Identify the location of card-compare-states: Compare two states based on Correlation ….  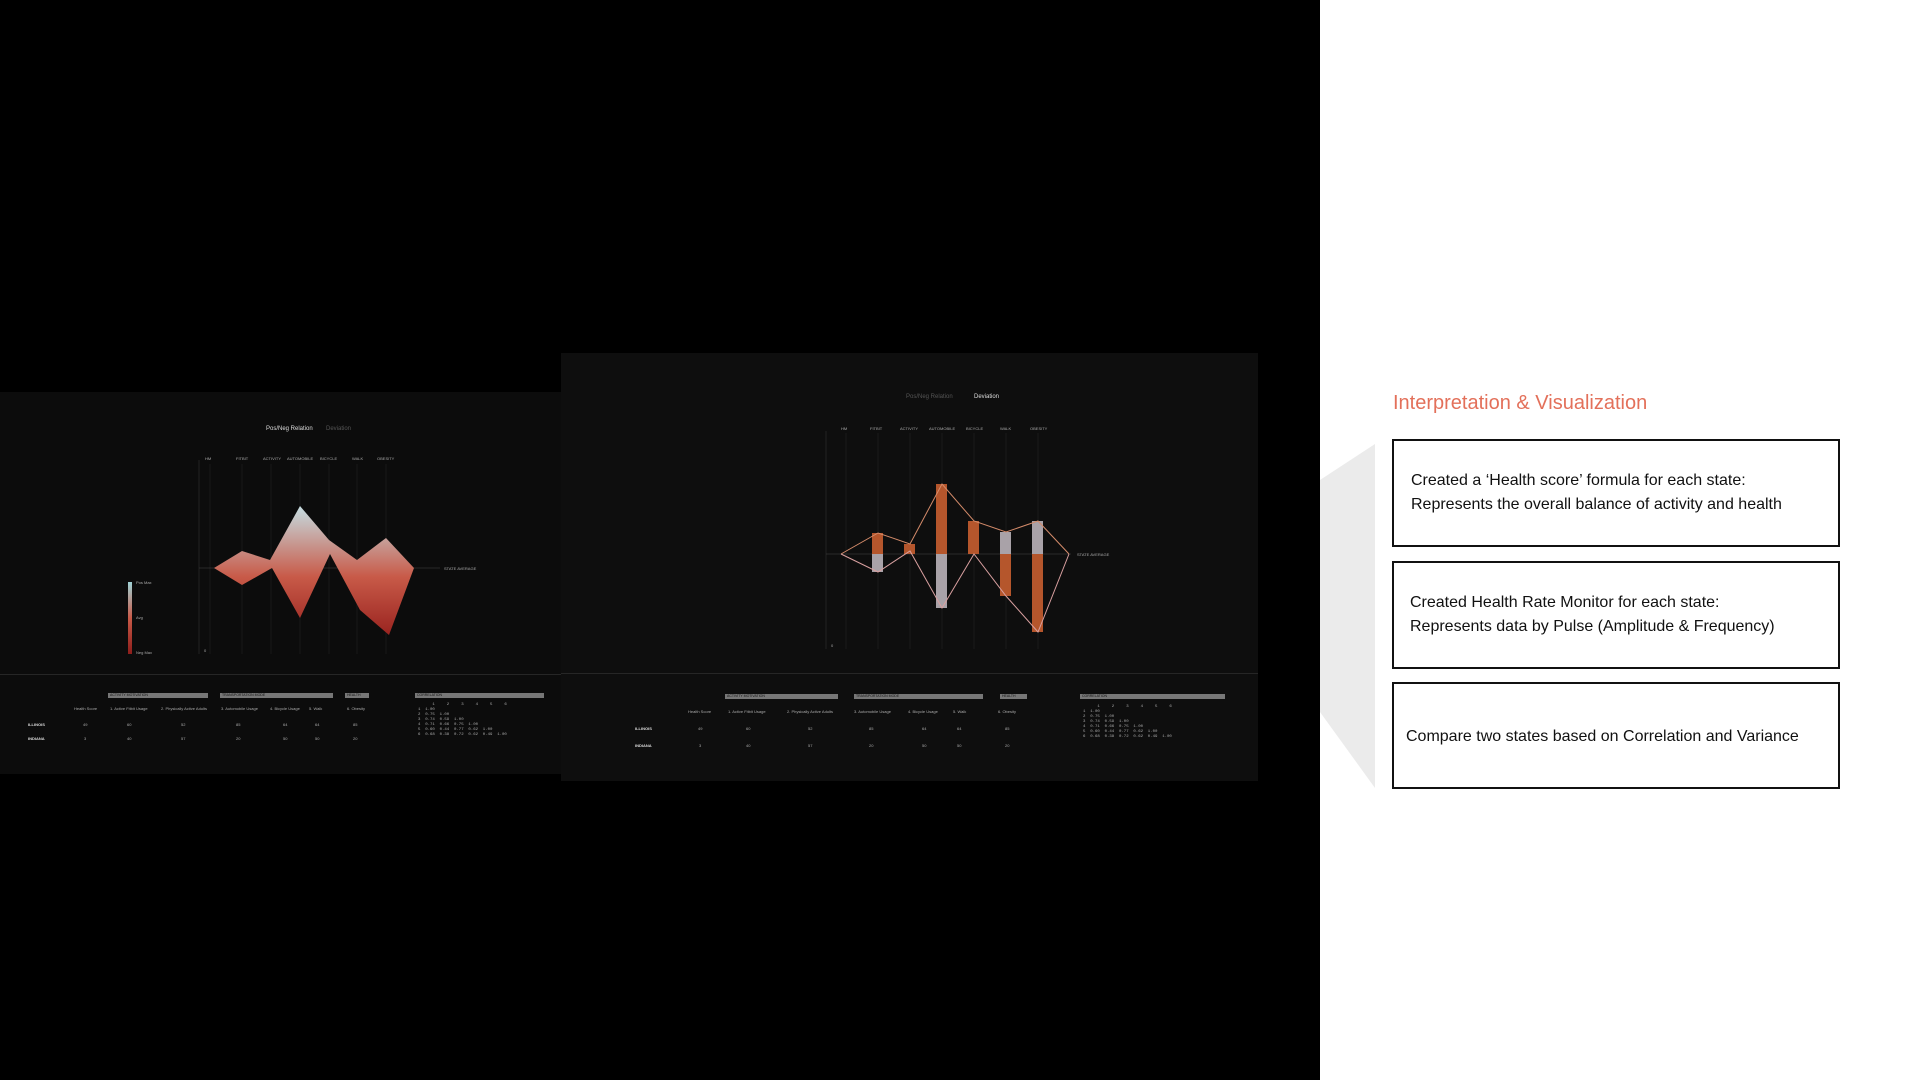
(1616, 735).